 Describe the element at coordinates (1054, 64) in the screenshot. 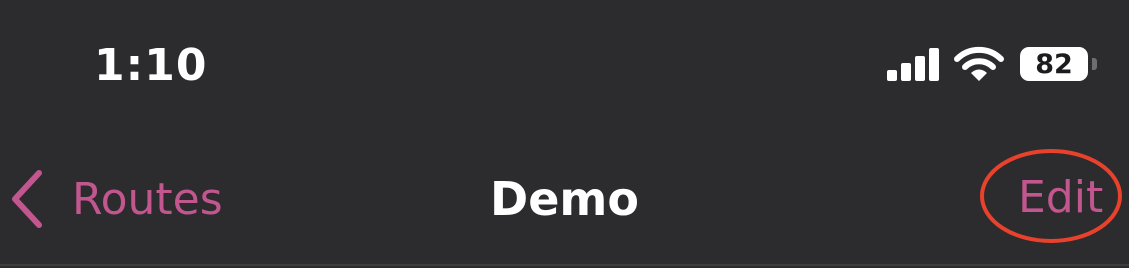

I see `battery-level: 82` at that location.